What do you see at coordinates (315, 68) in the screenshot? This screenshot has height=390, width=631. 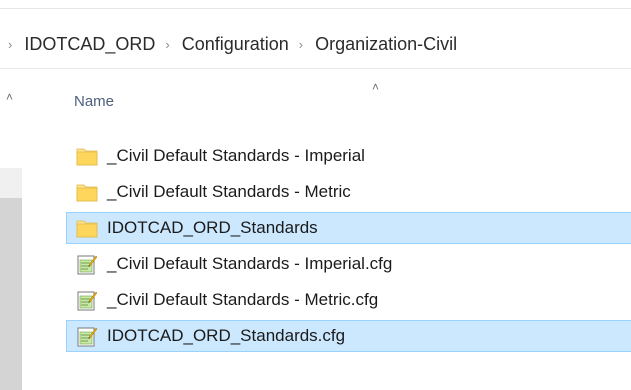 I see `address-divider` at bounding box center [315, 68].